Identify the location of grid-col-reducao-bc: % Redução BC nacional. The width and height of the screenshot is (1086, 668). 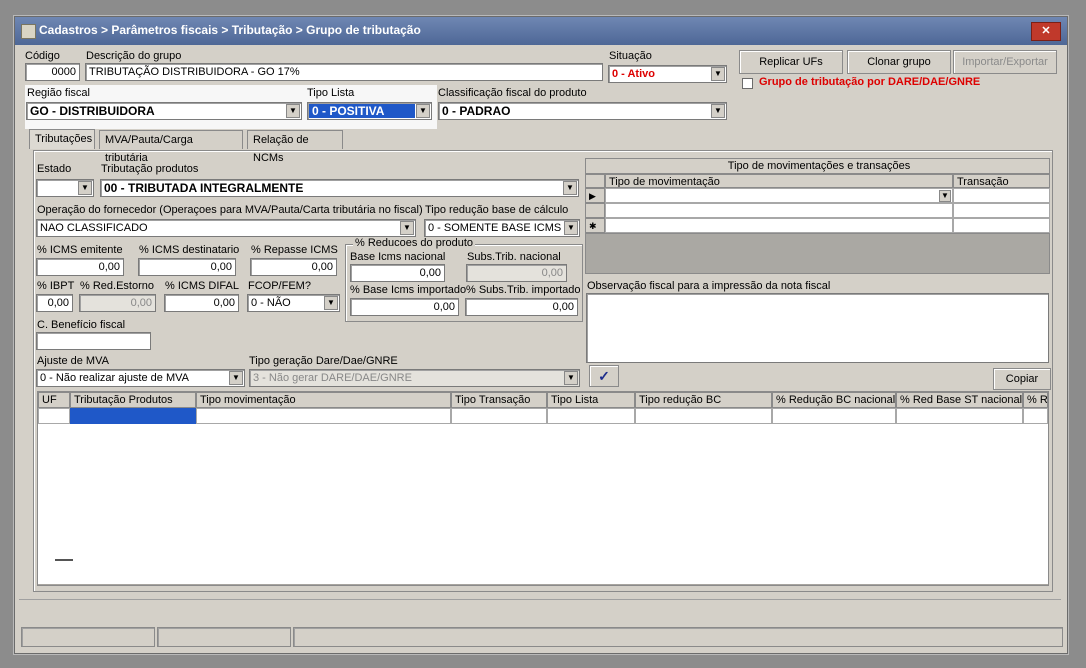
(834, 400).